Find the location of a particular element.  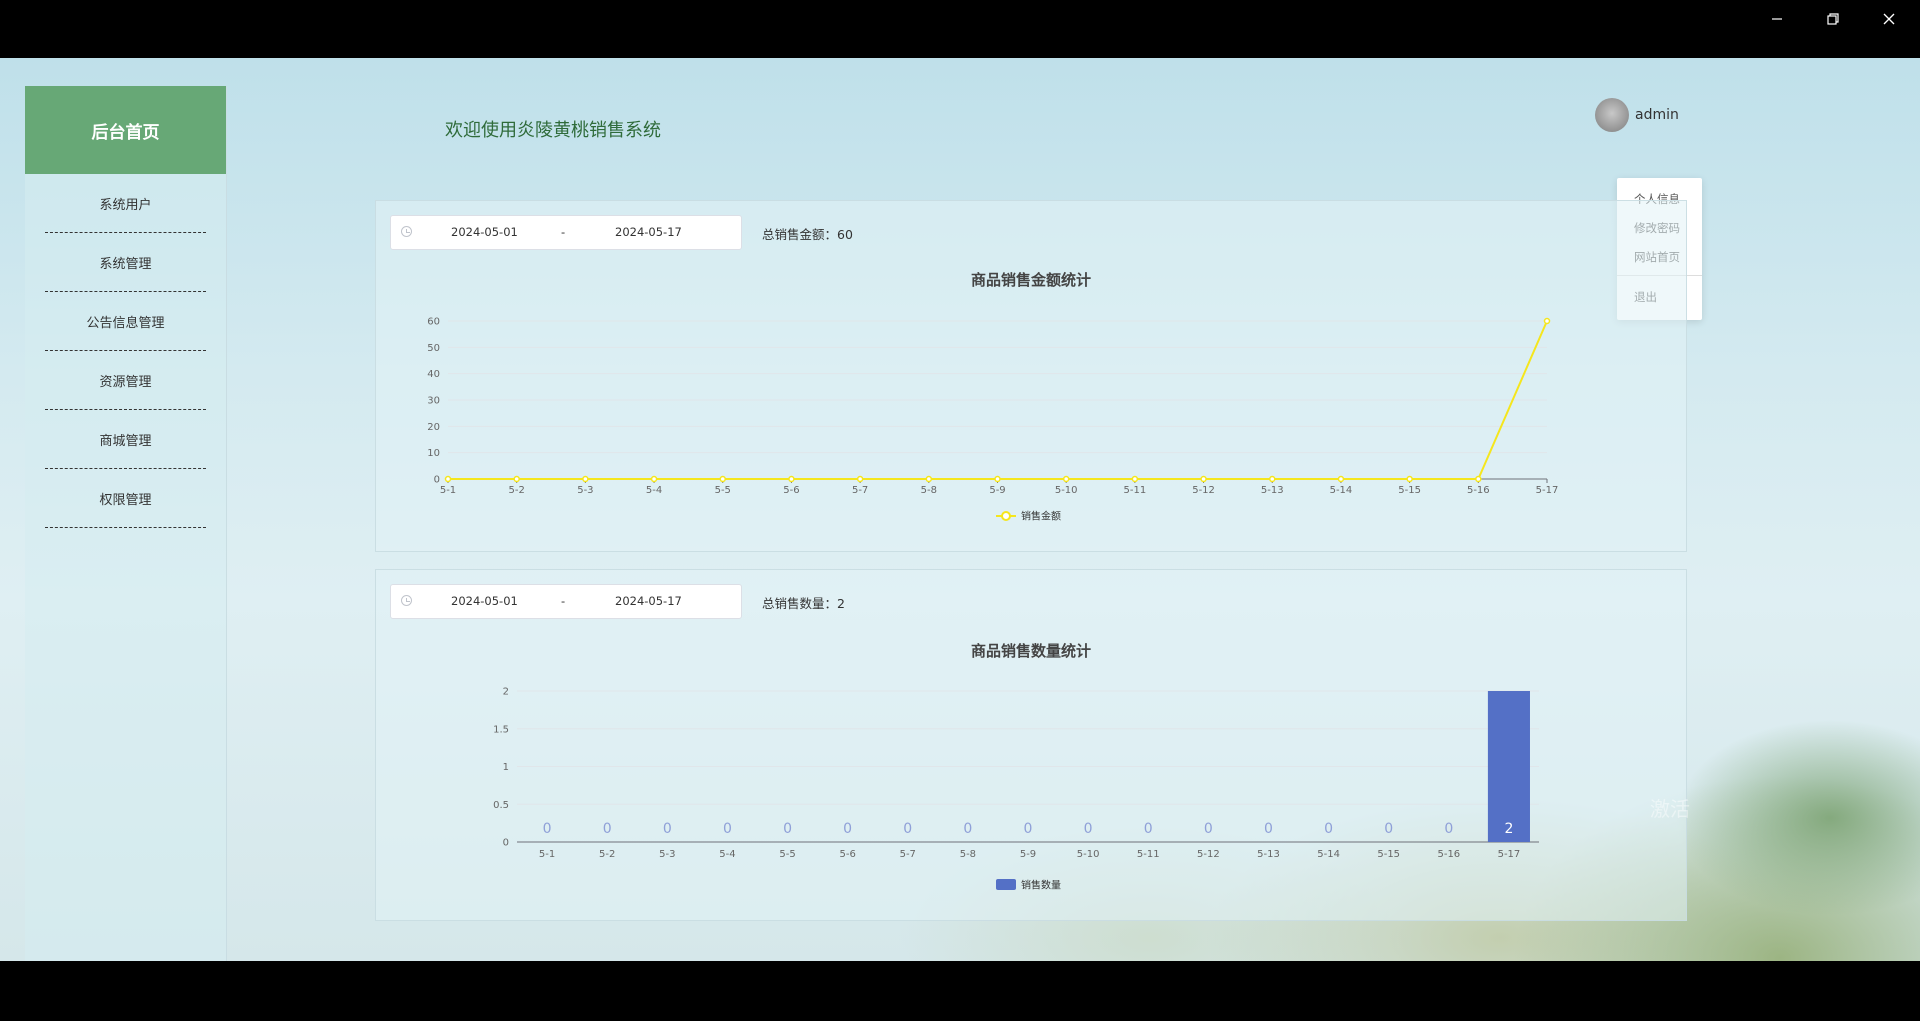

chart-title: 商品销售金额统计 is located at coordinates (1031, 280).